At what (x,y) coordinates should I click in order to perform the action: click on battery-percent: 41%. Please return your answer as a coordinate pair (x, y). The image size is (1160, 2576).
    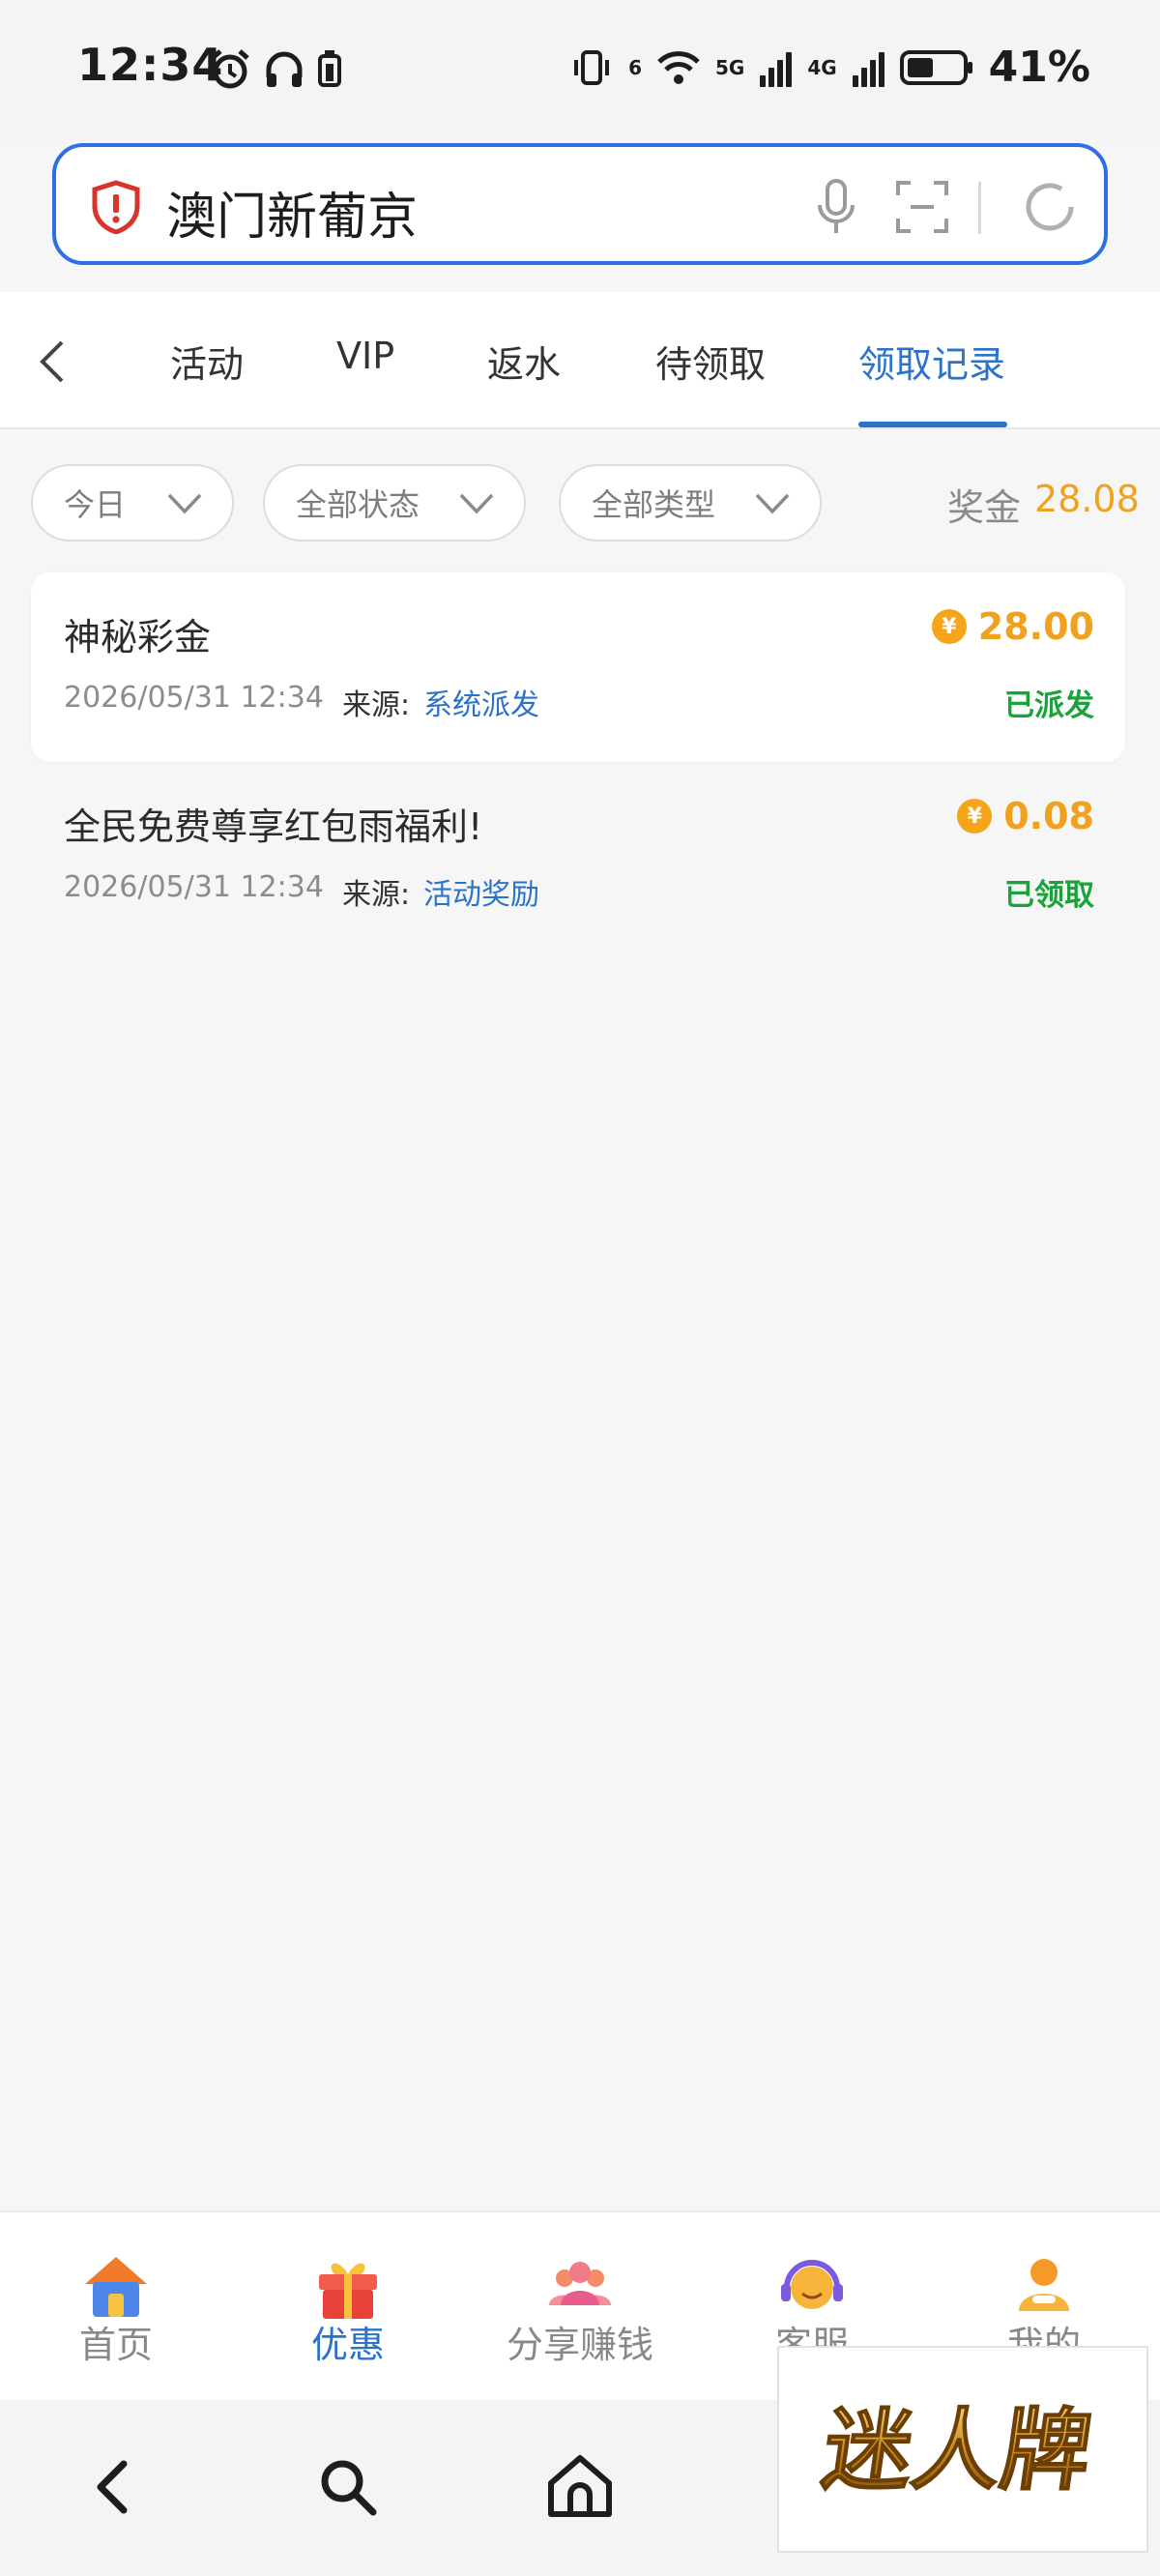
    Looking at the image, I should click on (1039, 67).